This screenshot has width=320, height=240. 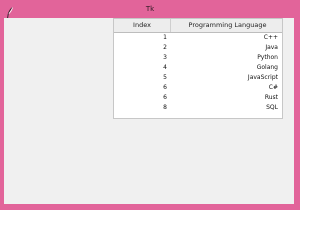 I want to click on table-row: 8 SQL, so click(x=198, y=108).